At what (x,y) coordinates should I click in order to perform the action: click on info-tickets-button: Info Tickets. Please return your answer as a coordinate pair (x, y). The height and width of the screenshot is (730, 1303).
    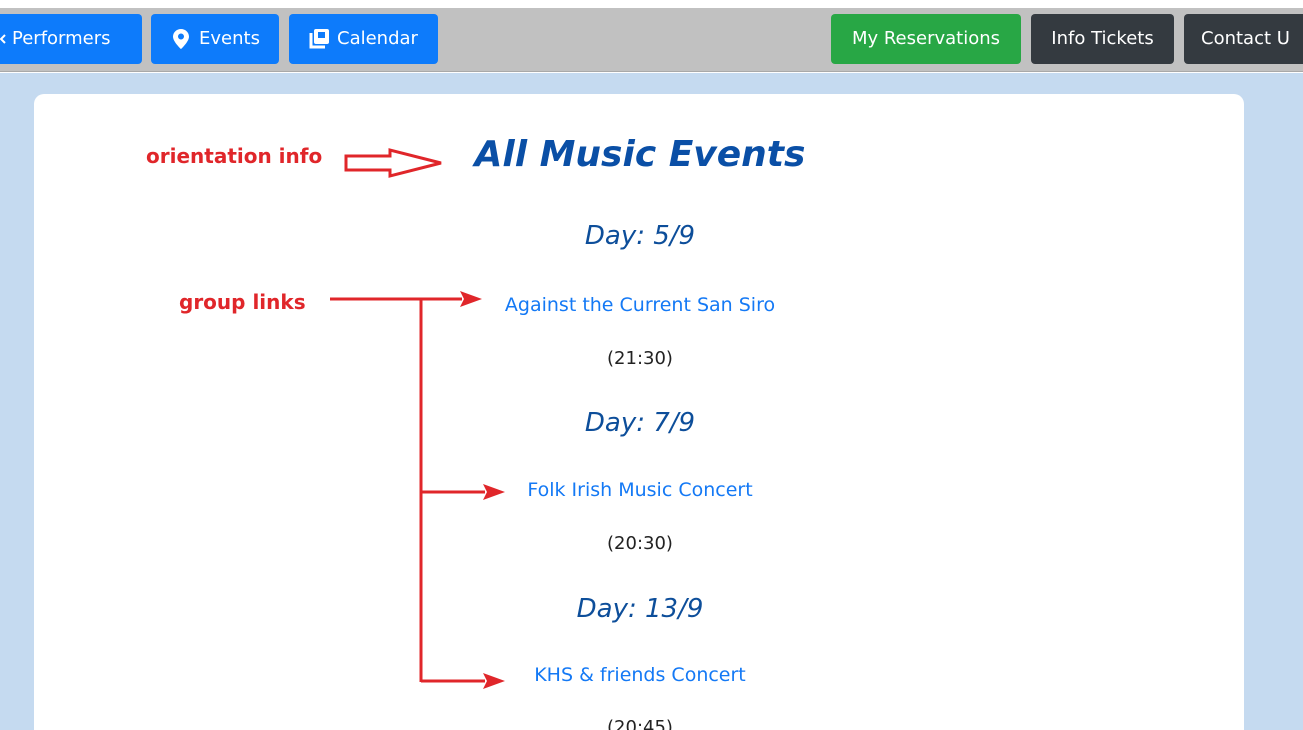
    Looking at the image, I should click on (1102, 39).